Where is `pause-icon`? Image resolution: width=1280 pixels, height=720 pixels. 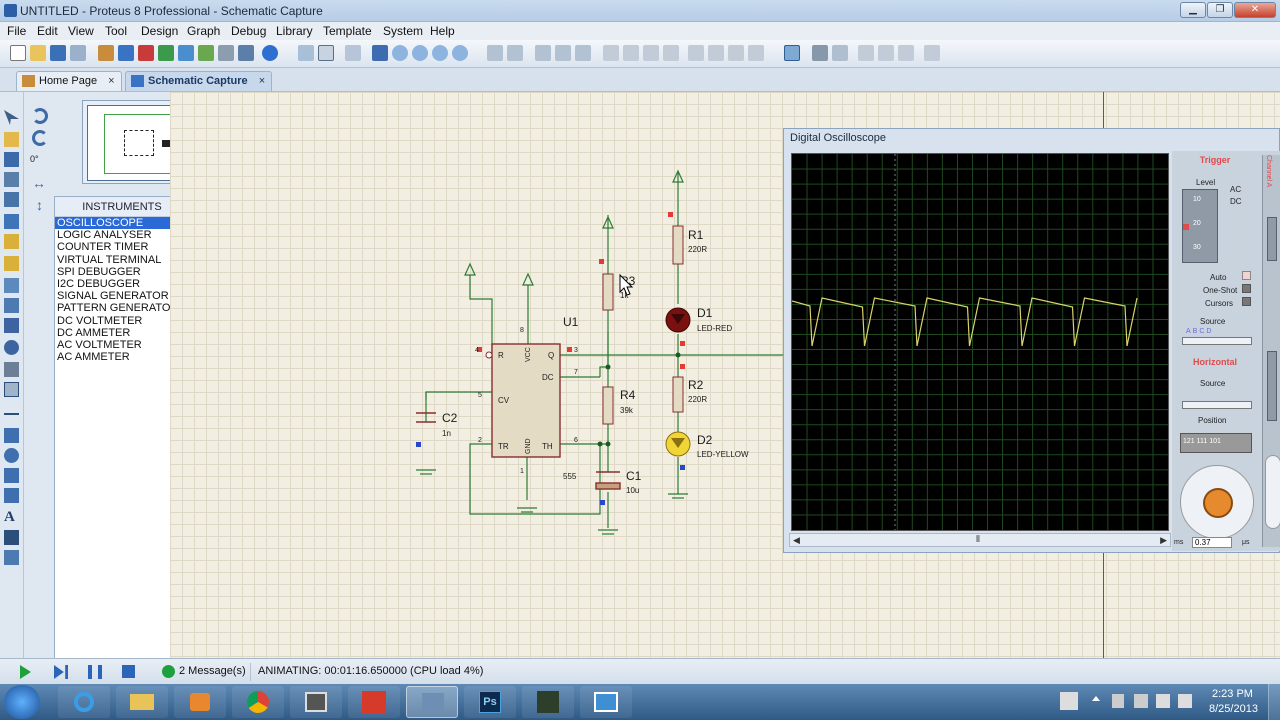 pause-icon is located at coordinates (95, 672).